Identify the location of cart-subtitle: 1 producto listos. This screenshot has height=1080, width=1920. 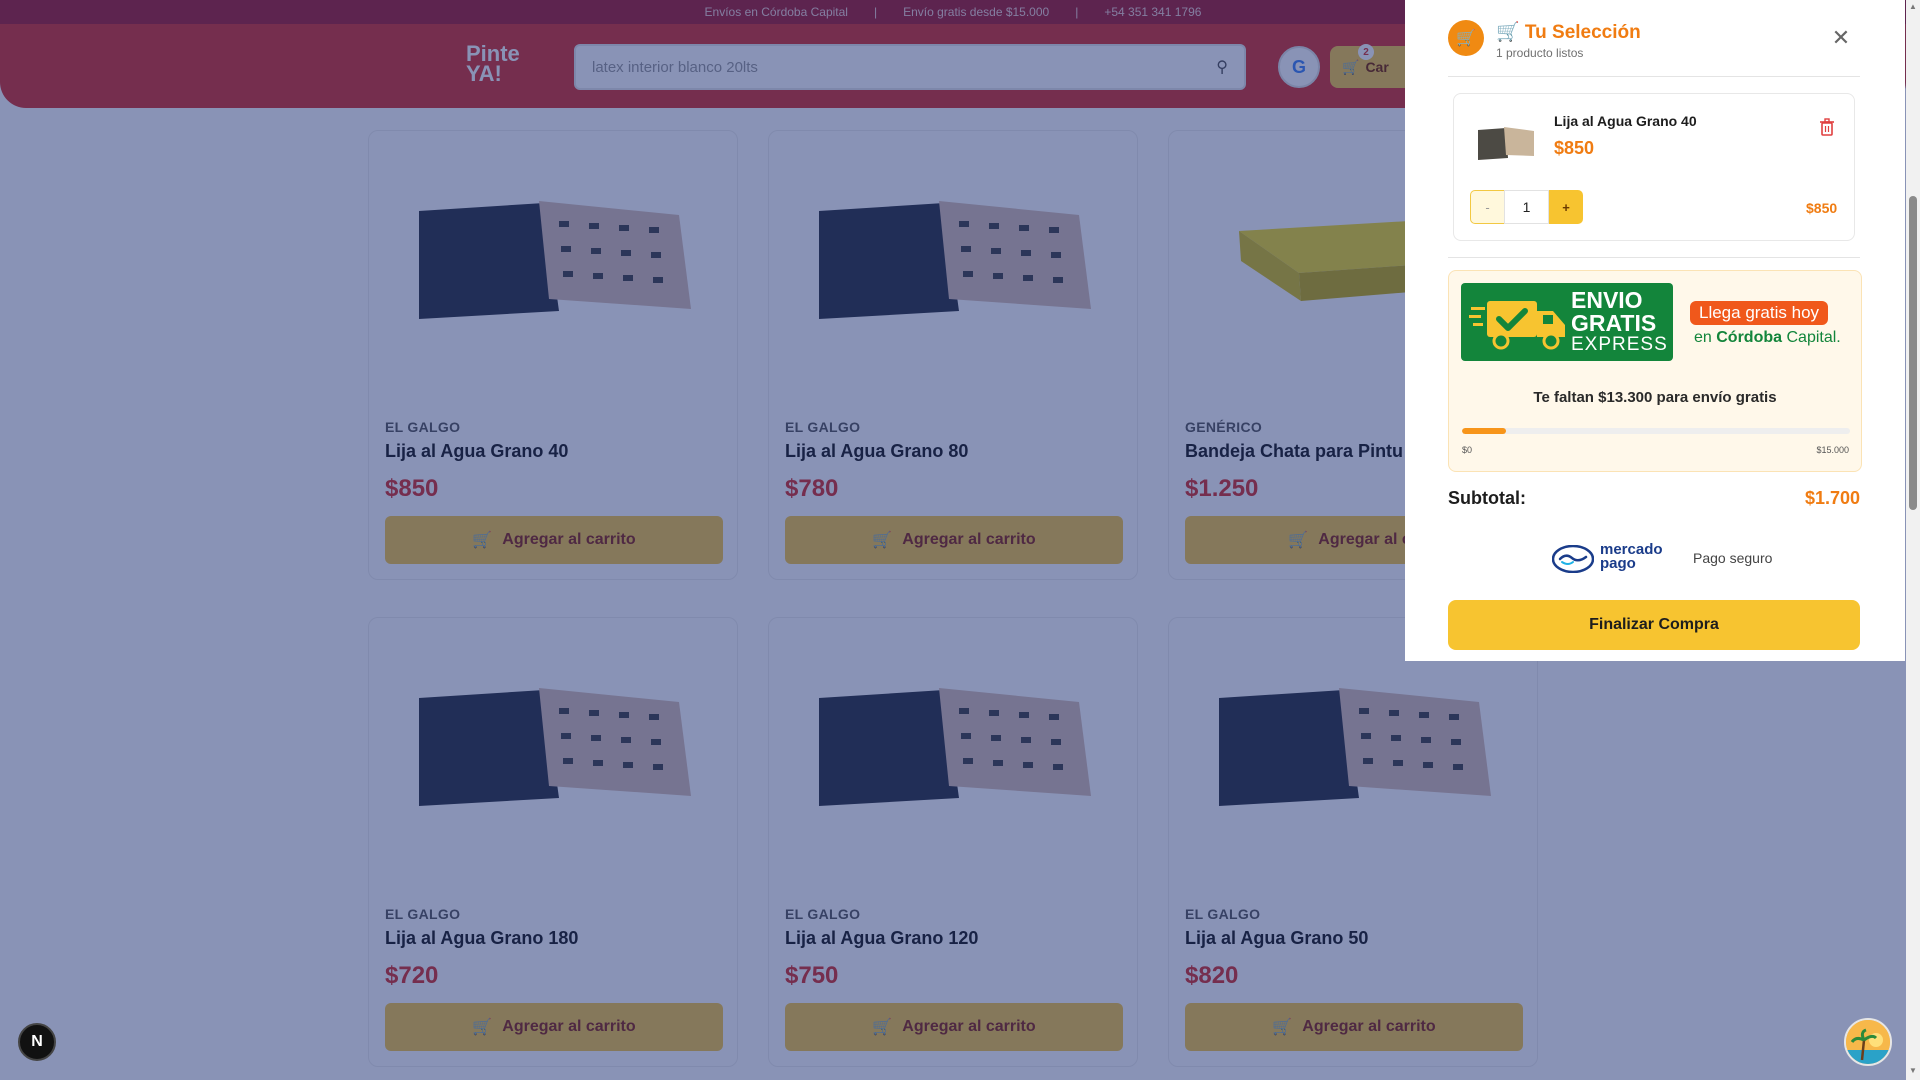
(1540, 53).